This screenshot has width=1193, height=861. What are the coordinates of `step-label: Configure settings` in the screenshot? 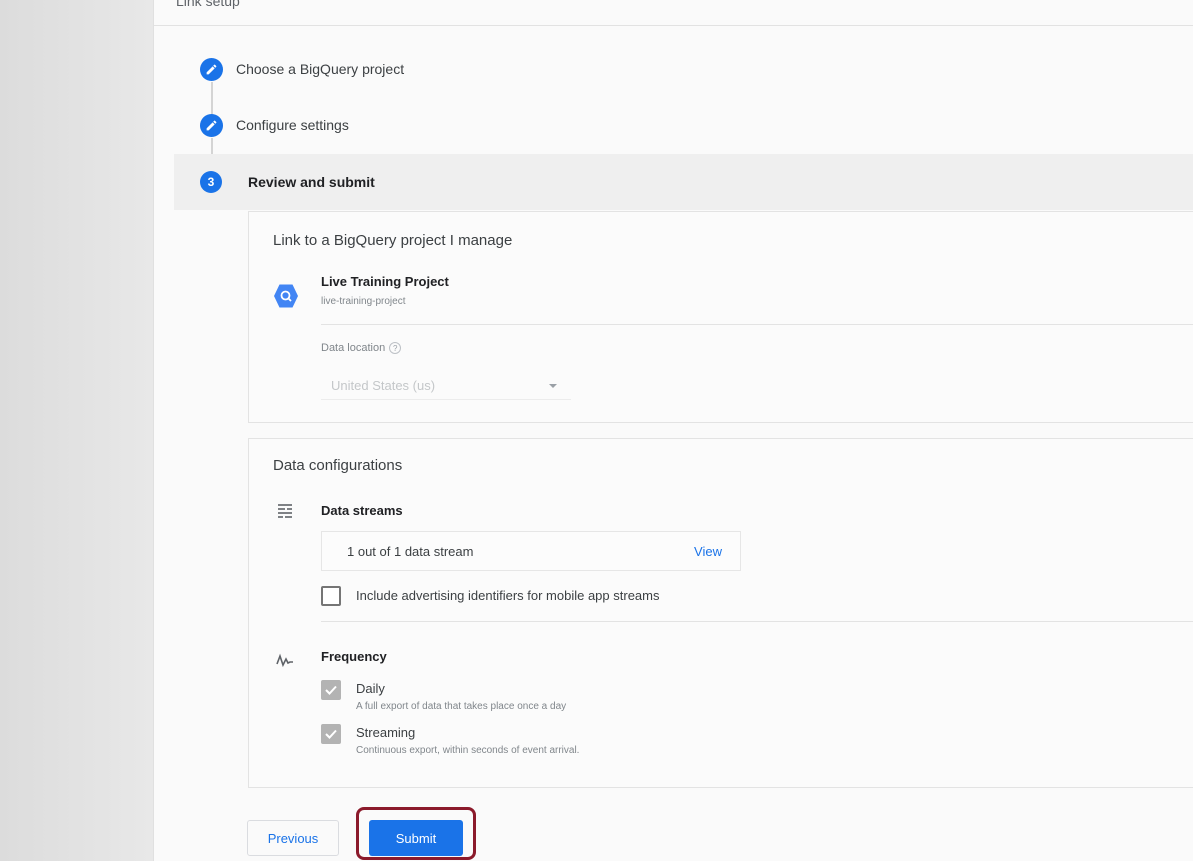 It's located at (292, 125).